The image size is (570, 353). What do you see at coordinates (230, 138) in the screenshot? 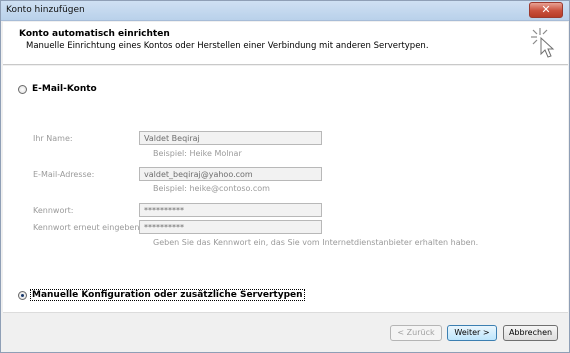
I see `name-field: Valdet Beqiraj` at bounding box center [230, 138].